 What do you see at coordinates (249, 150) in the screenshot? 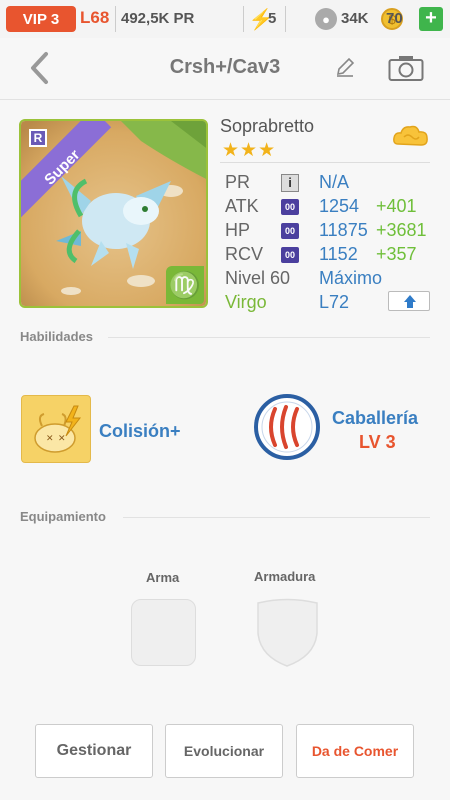
I see `star-rating: ★★★` at bounding box center [249, 150].